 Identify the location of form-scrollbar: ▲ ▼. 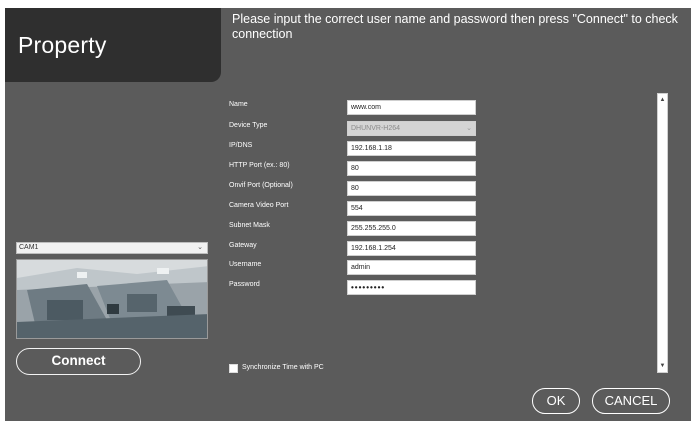
(662, 233).